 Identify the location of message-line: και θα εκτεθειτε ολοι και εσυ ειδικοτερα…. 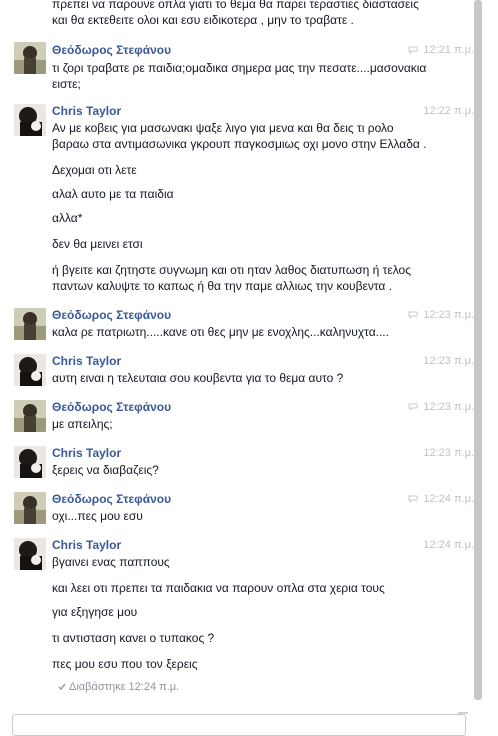
(203, 20).